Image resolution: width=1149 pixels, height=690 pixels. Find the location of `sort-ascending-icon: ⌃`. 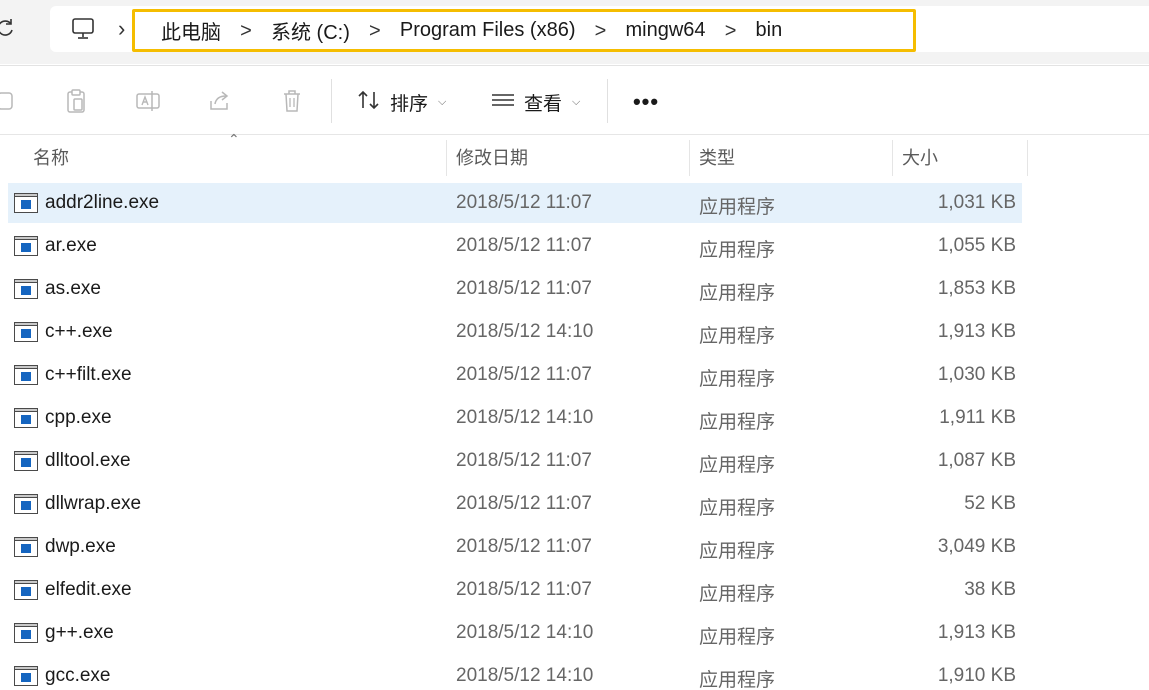

sort-ascending-icon: ⌃ is located at coordinates (234, 139).